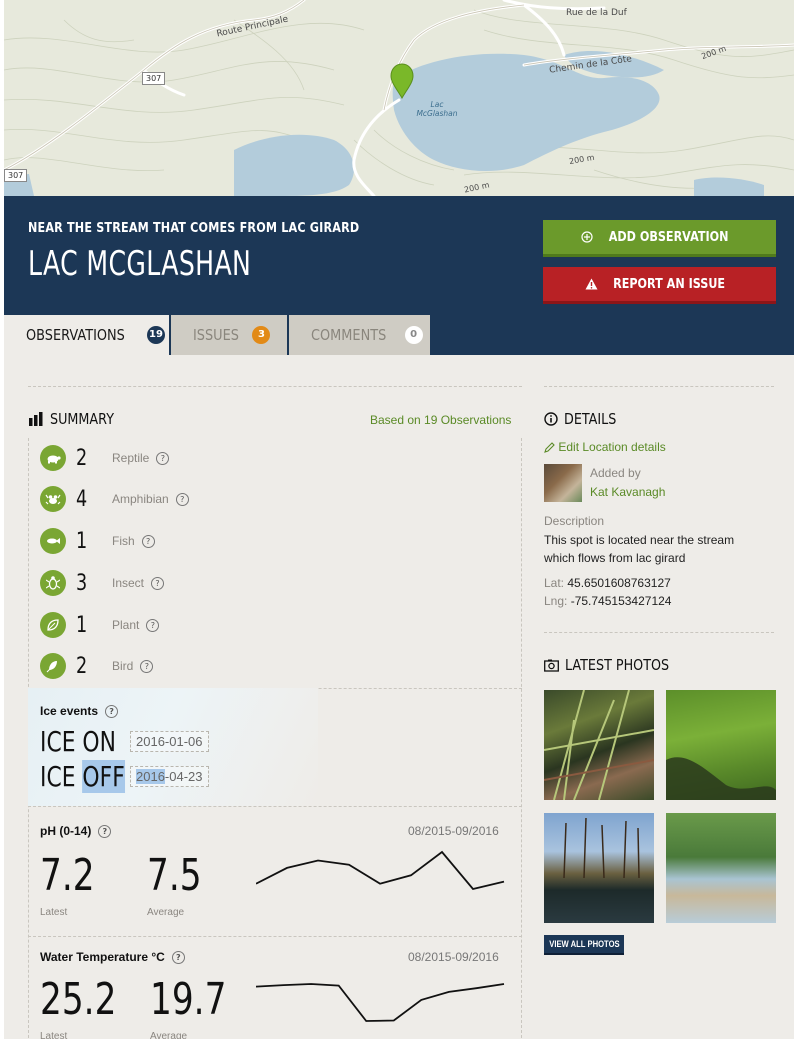 The width and height of the screenshot is (795, 1039). What do you see at coordinates (216, 335) in the screenshot?
I see `tab-label: ISSUES` at bounding box center [216, 335].